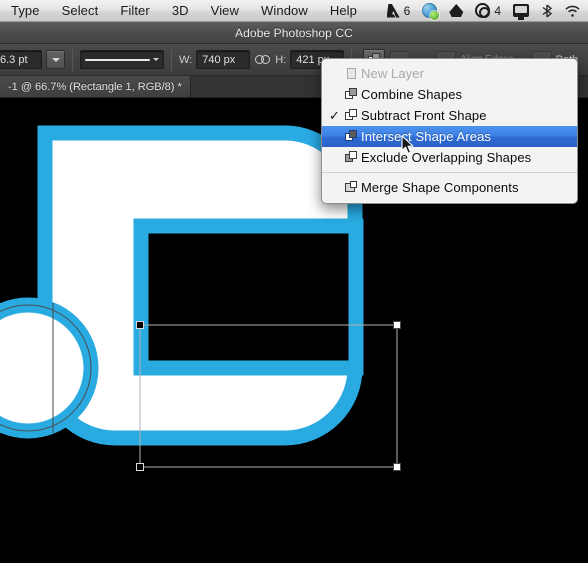  I want to click on photoshop-title-bar: Adobe Photoshop CC, so click(294, 33).